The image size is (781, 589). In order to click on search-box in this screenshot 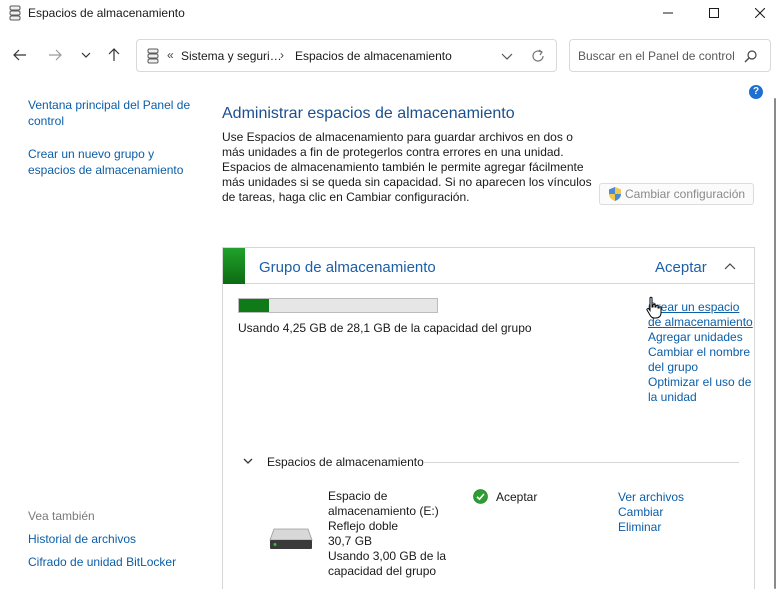, I will do `click(670, 55)`.